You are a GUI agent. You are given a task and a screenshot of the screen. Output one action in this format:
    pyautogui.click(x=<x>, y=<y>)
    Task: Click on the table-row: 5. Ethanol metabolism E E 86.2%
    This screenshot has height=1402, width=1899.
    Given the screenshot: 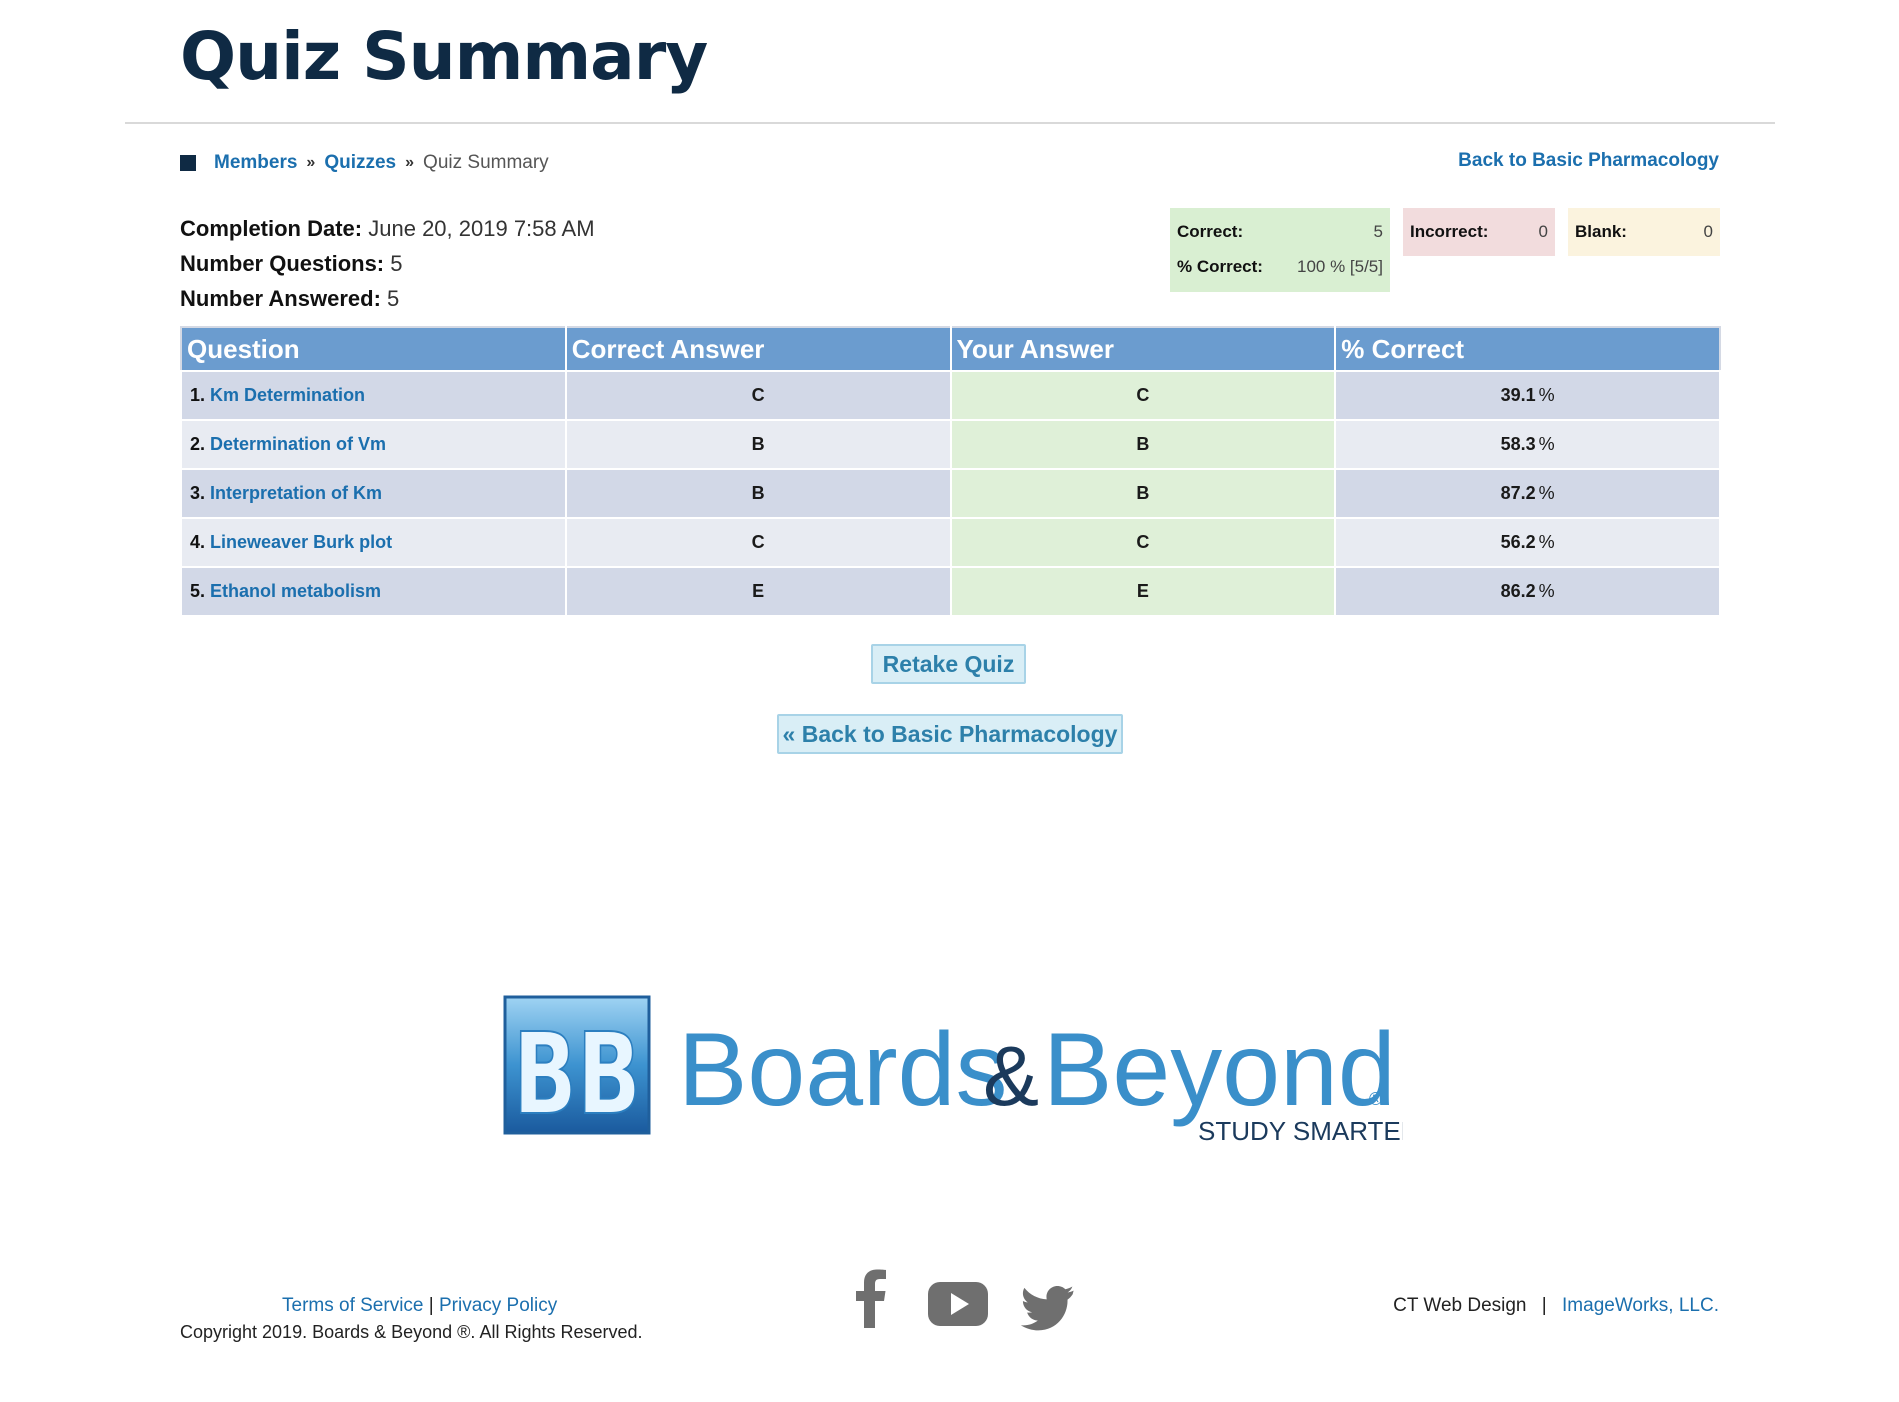 What is the action you would take?
    pyautogui.click(x=950, y=591)
    